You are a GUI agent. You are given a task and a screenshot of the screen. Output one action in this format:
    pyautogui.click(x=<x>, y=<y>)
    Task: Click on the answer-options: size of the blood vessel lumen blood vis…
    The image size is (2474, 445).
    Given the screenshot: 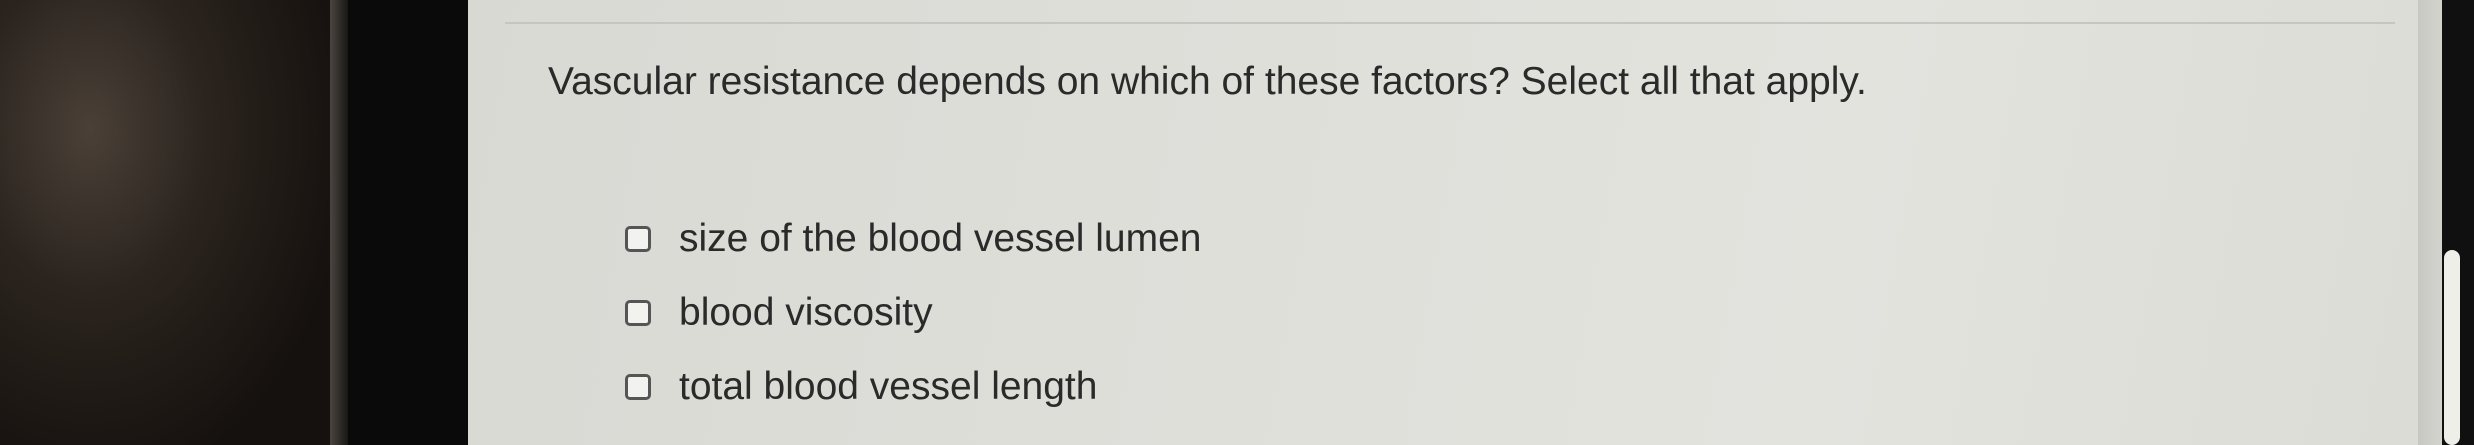 What is the action you would take?
    pyautogui.click(x=913, y=313)
    